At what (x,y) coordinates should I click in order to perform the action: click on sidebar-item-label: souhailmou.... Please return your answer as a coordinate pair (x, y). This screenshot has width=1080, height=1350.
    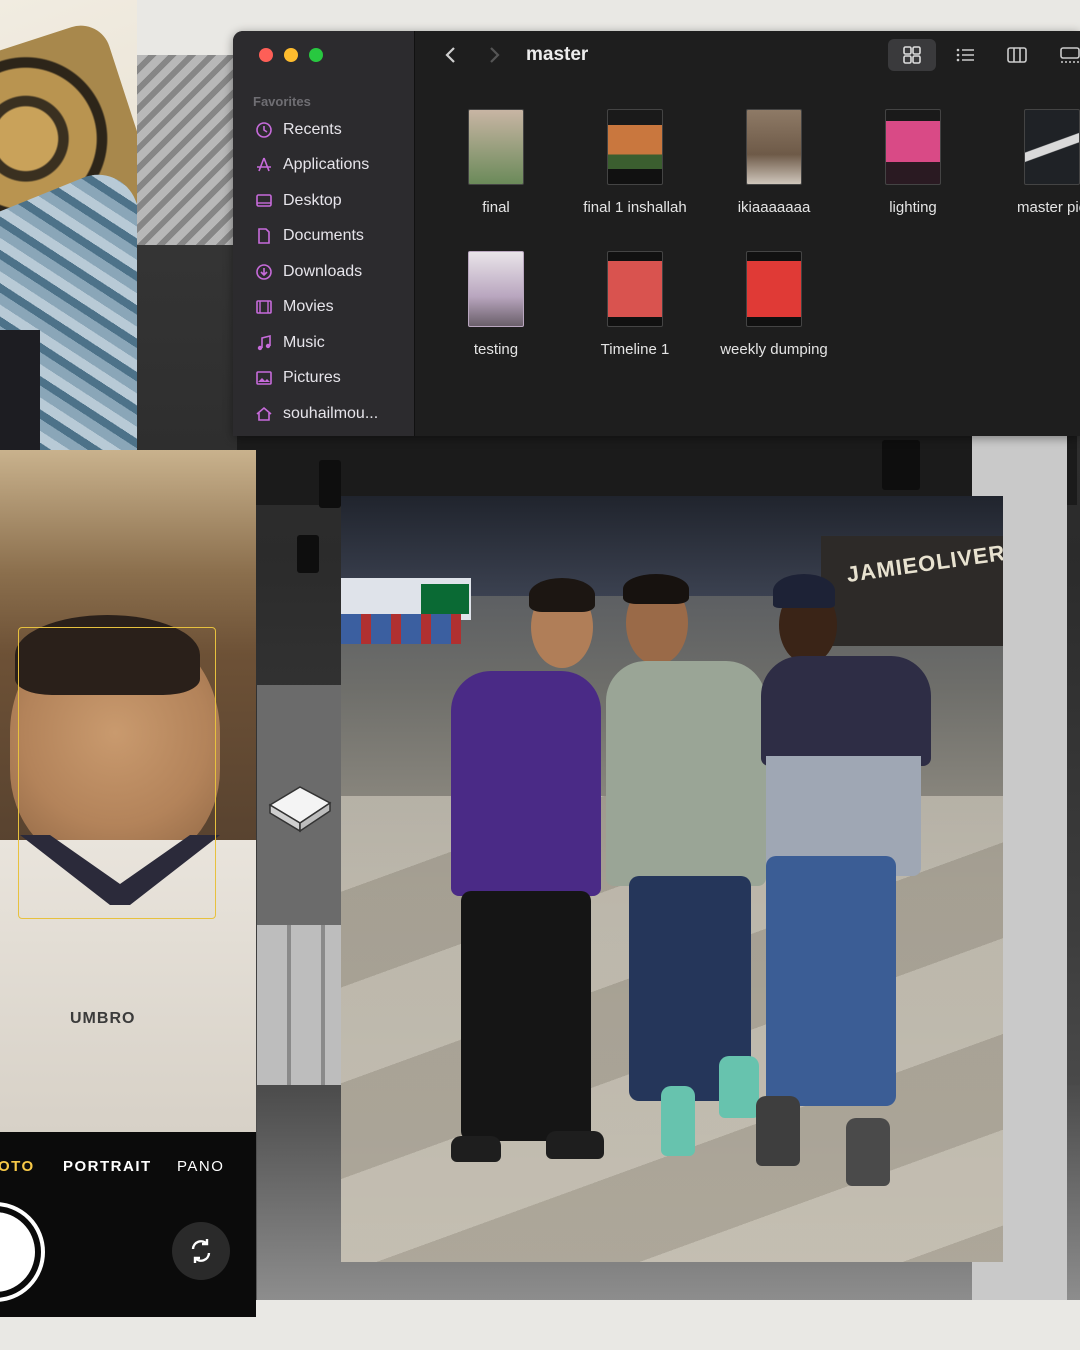
    Looking at the image, I should click on (331, 413).